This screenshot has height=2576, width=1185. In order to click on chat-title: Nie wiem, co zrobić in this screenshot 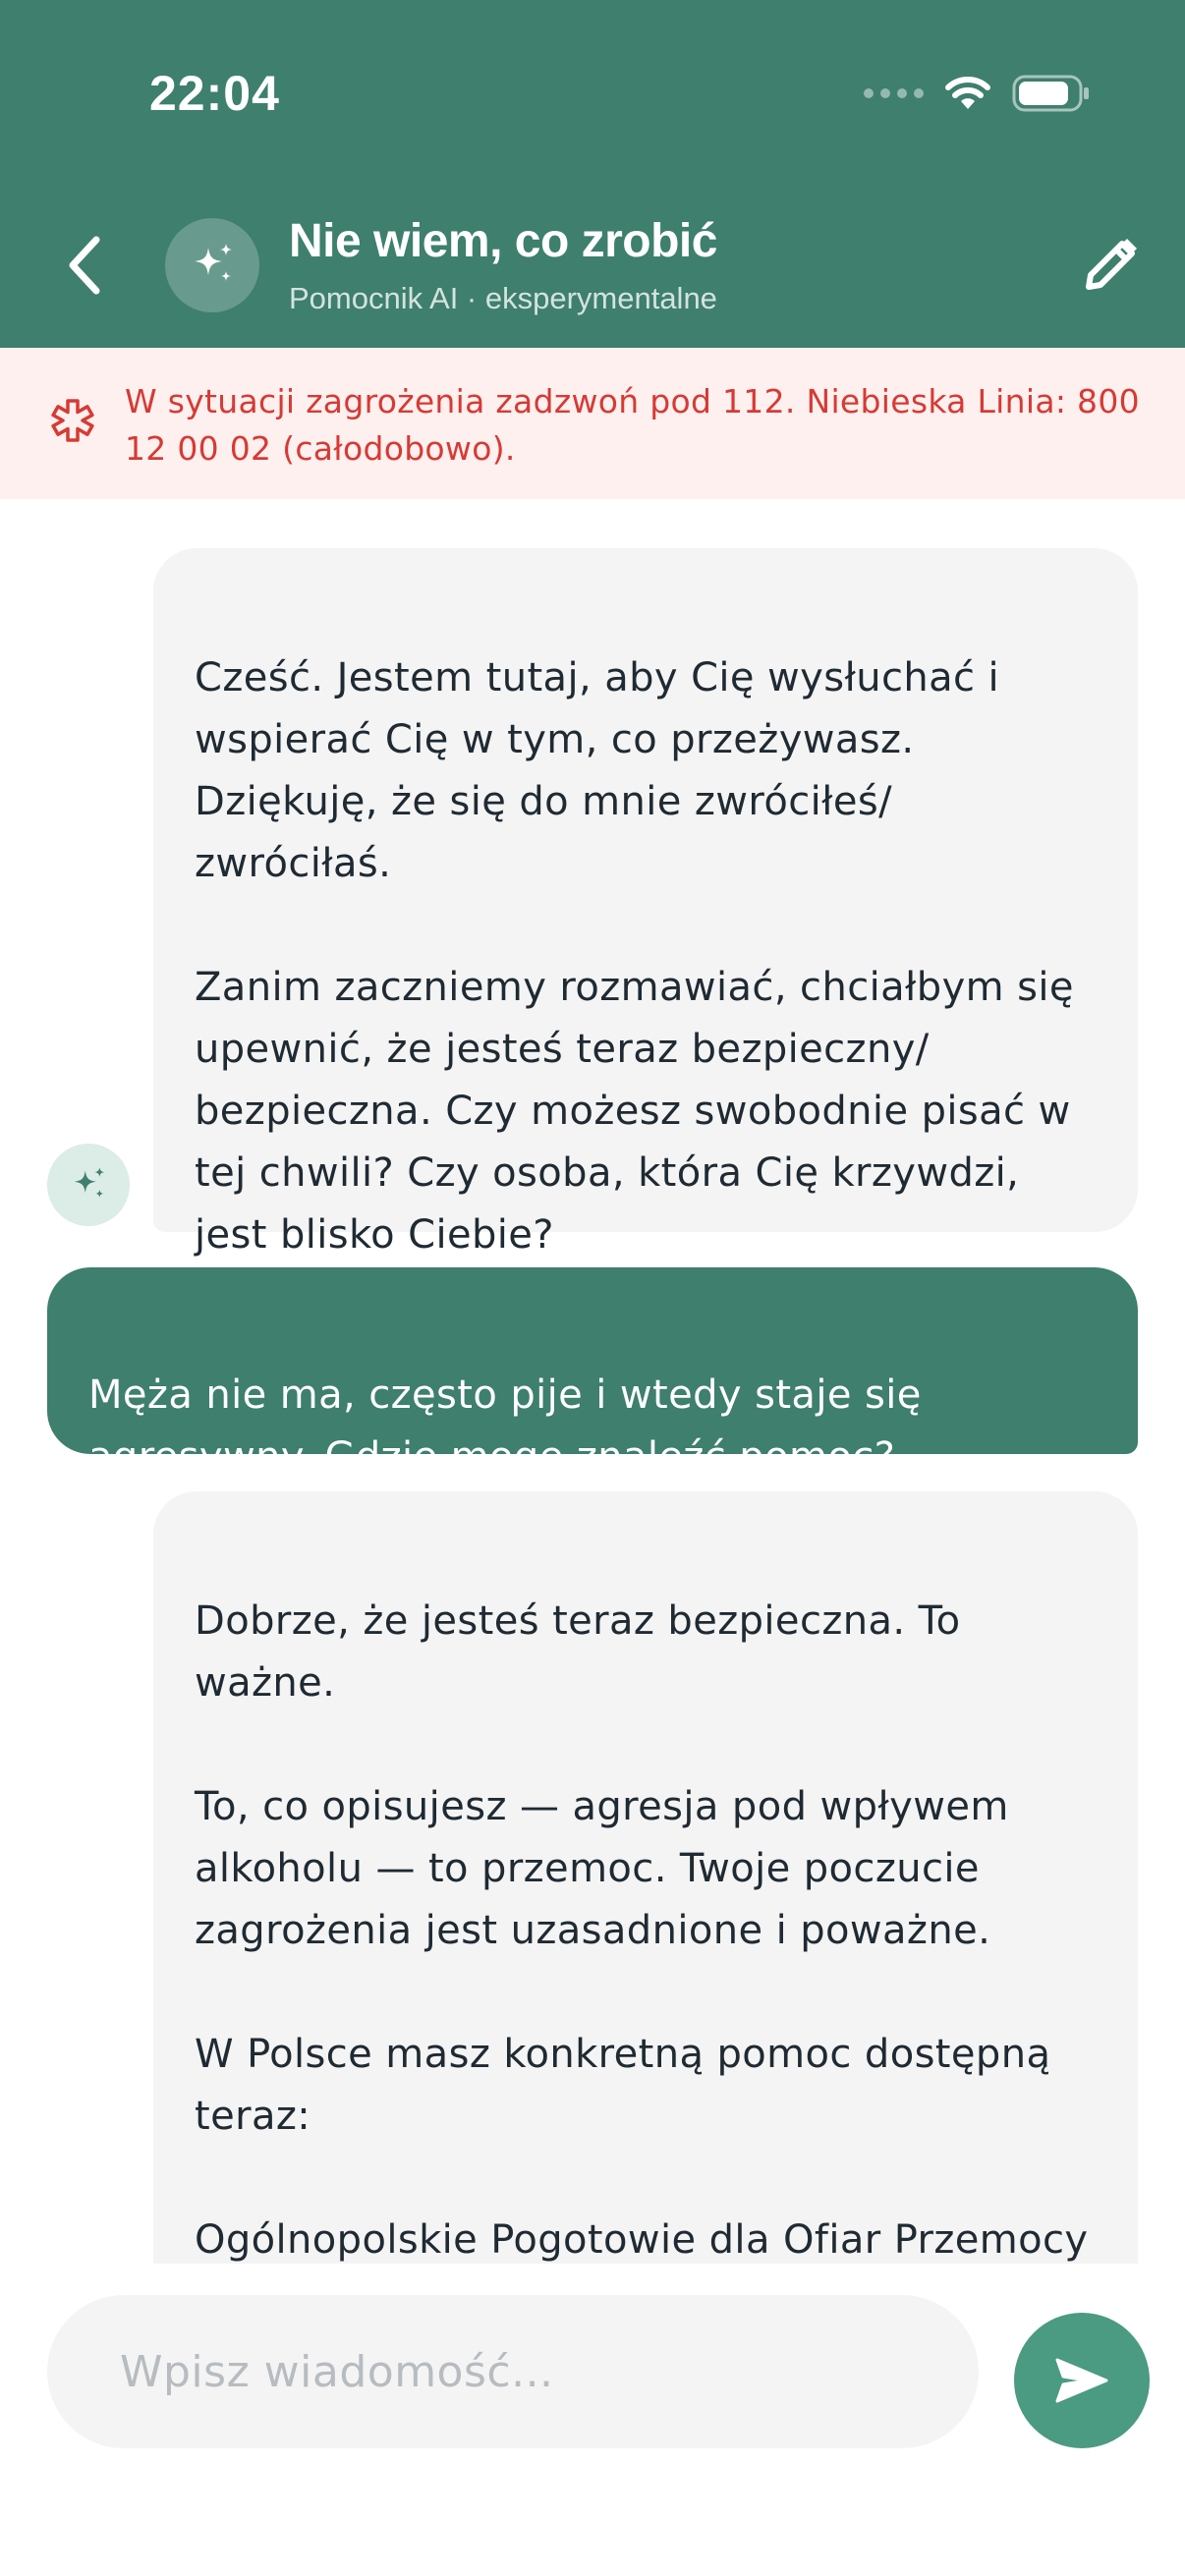, I will do `click(503, 241)`.